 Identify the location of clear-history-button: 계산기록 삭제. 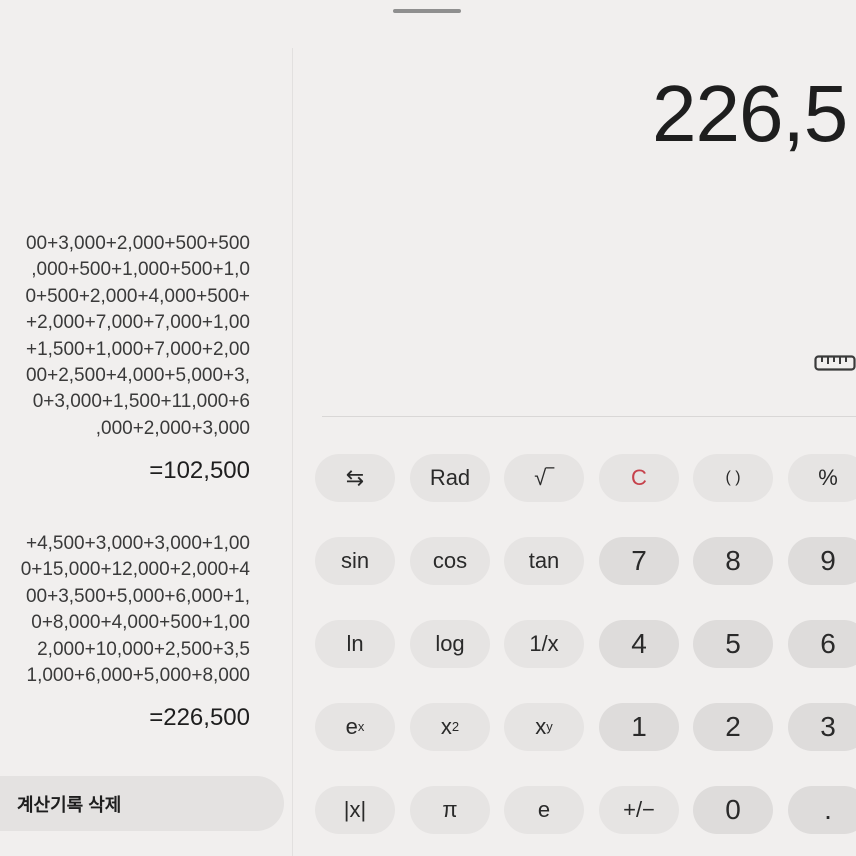
(142, 803).